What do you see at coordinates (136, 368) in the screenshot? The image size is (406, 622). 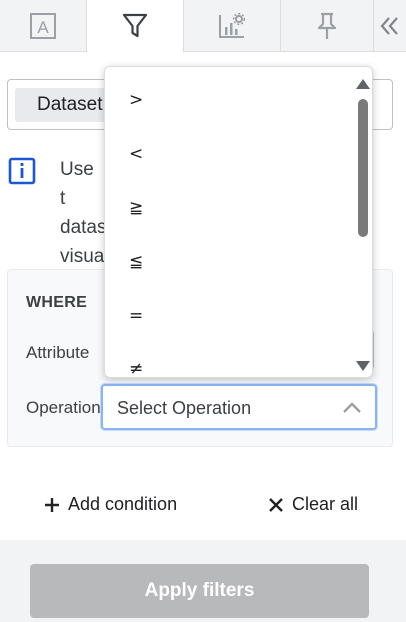 I see `option-not-equal: ≠` at bounding box center [136, 368].